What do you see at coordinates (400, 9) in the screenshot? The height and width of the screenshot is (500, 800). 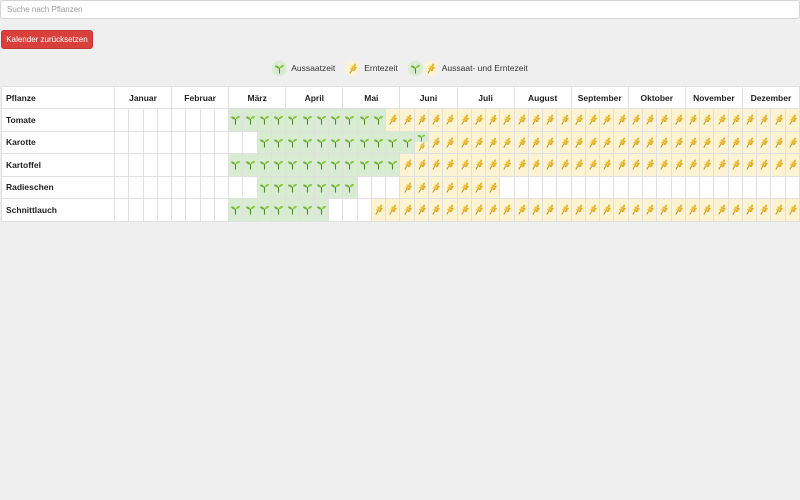 I see `search-input` at bounding box center [400, 9].